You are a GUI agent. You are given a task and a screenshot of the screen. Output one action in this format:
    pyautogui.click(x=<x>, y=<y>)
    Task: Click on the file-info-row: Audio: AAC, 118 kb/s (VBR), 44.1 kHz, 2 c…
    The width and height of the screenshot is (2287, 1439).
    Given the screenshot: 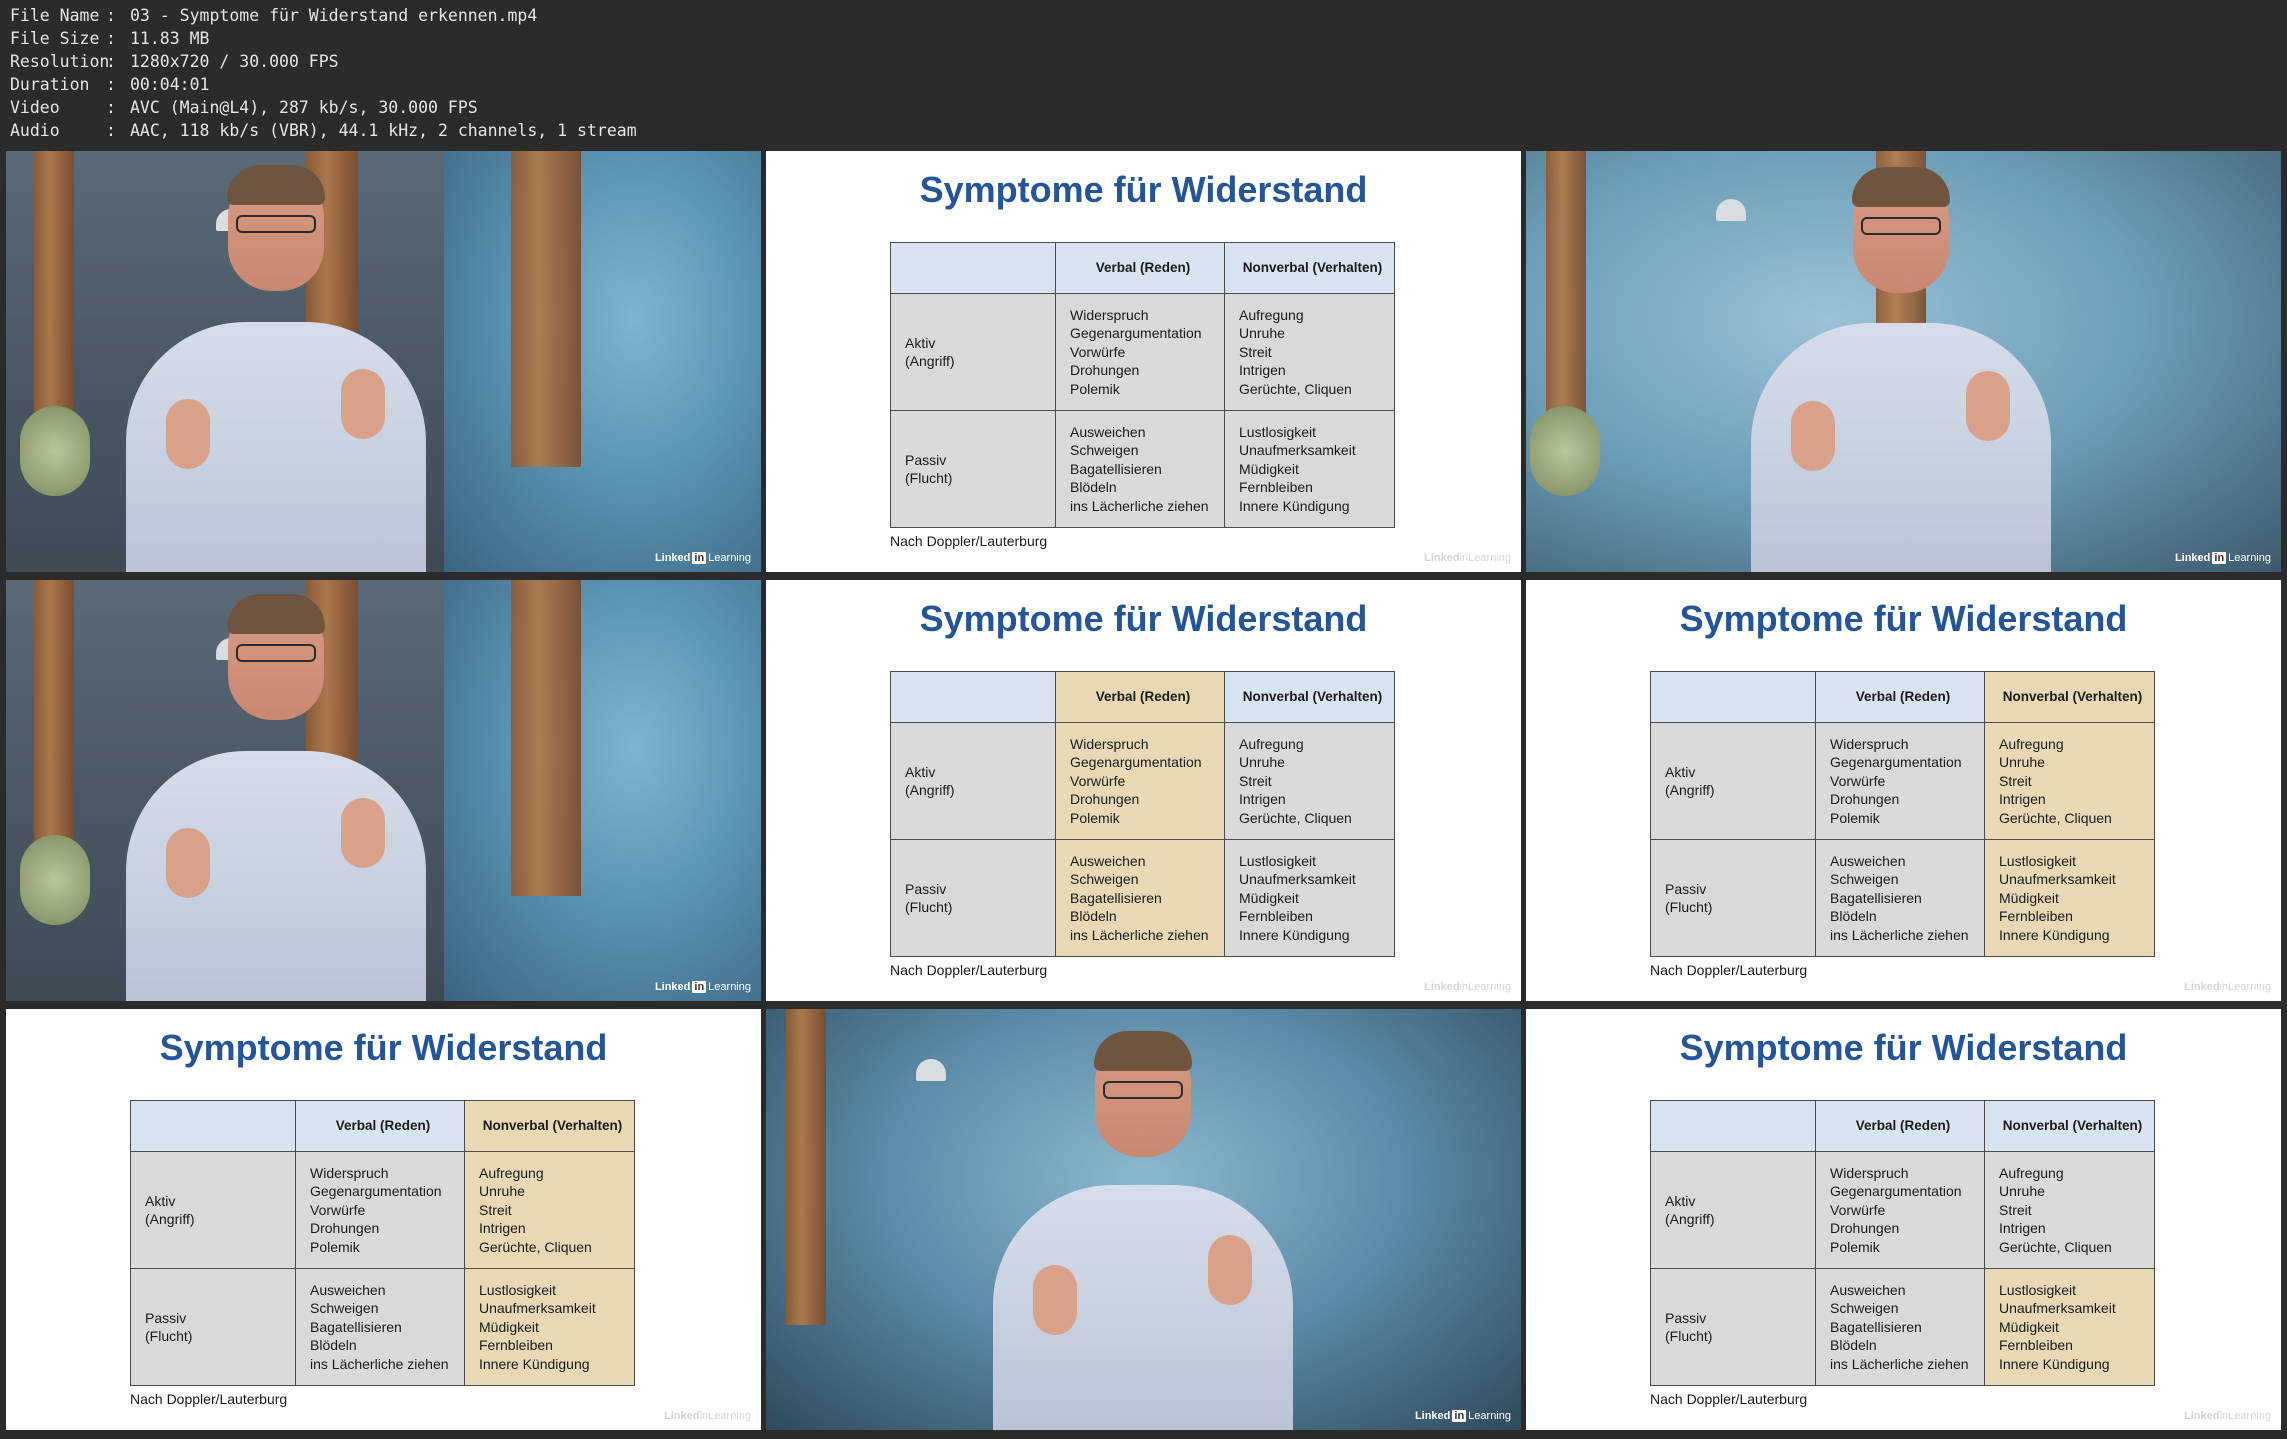 What is the action you would take?
    pyautogui.click(x=323, y=130)
    